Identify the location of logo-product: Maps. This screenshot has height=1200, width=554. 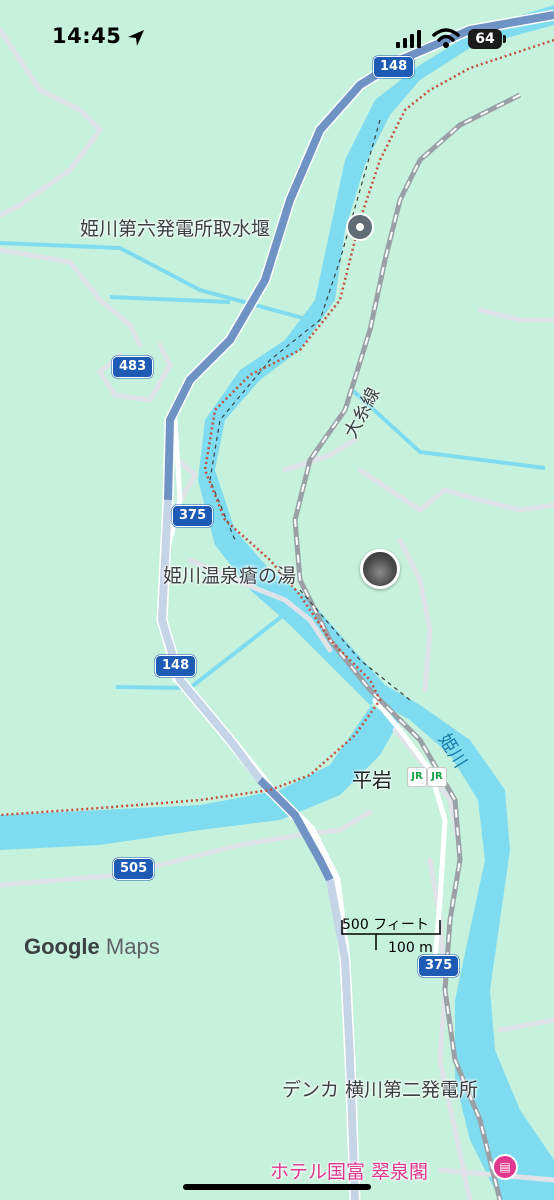
(132, 946).